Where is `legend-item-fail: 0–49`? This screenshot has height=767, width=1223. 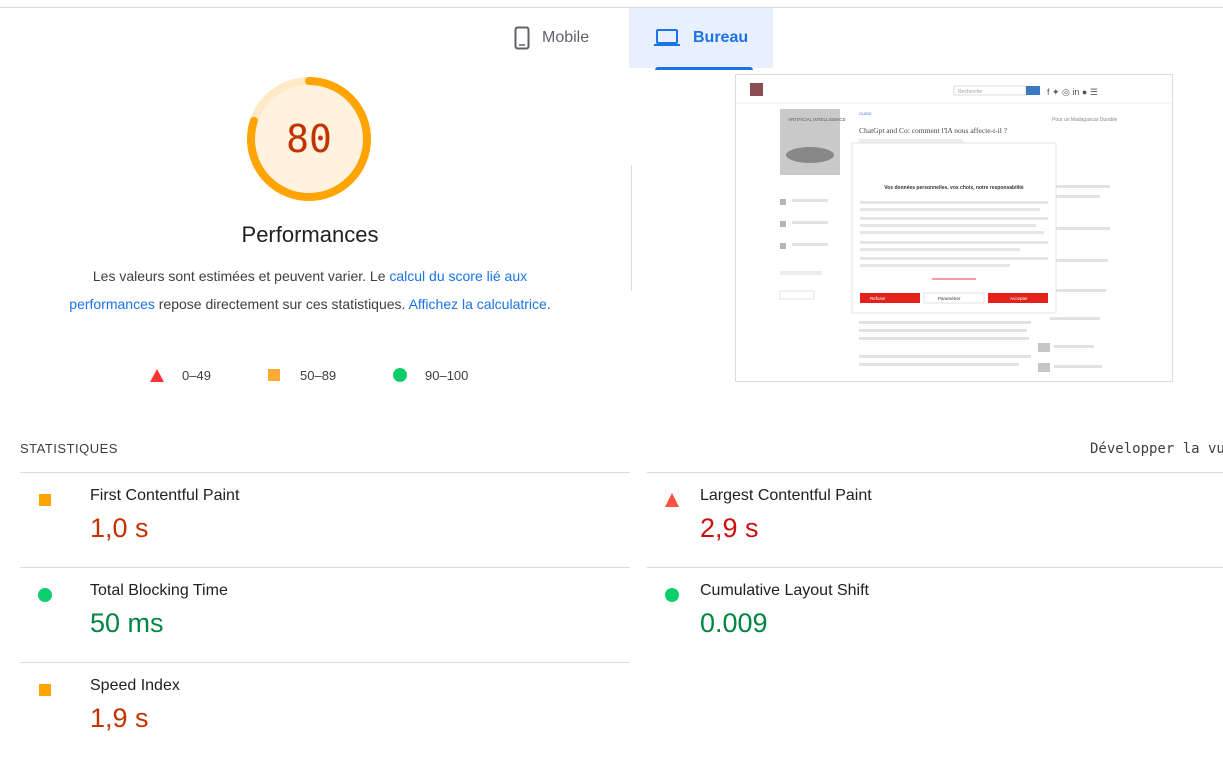 legend-item-fail: 0–49 is located at coordinates (180, 375).